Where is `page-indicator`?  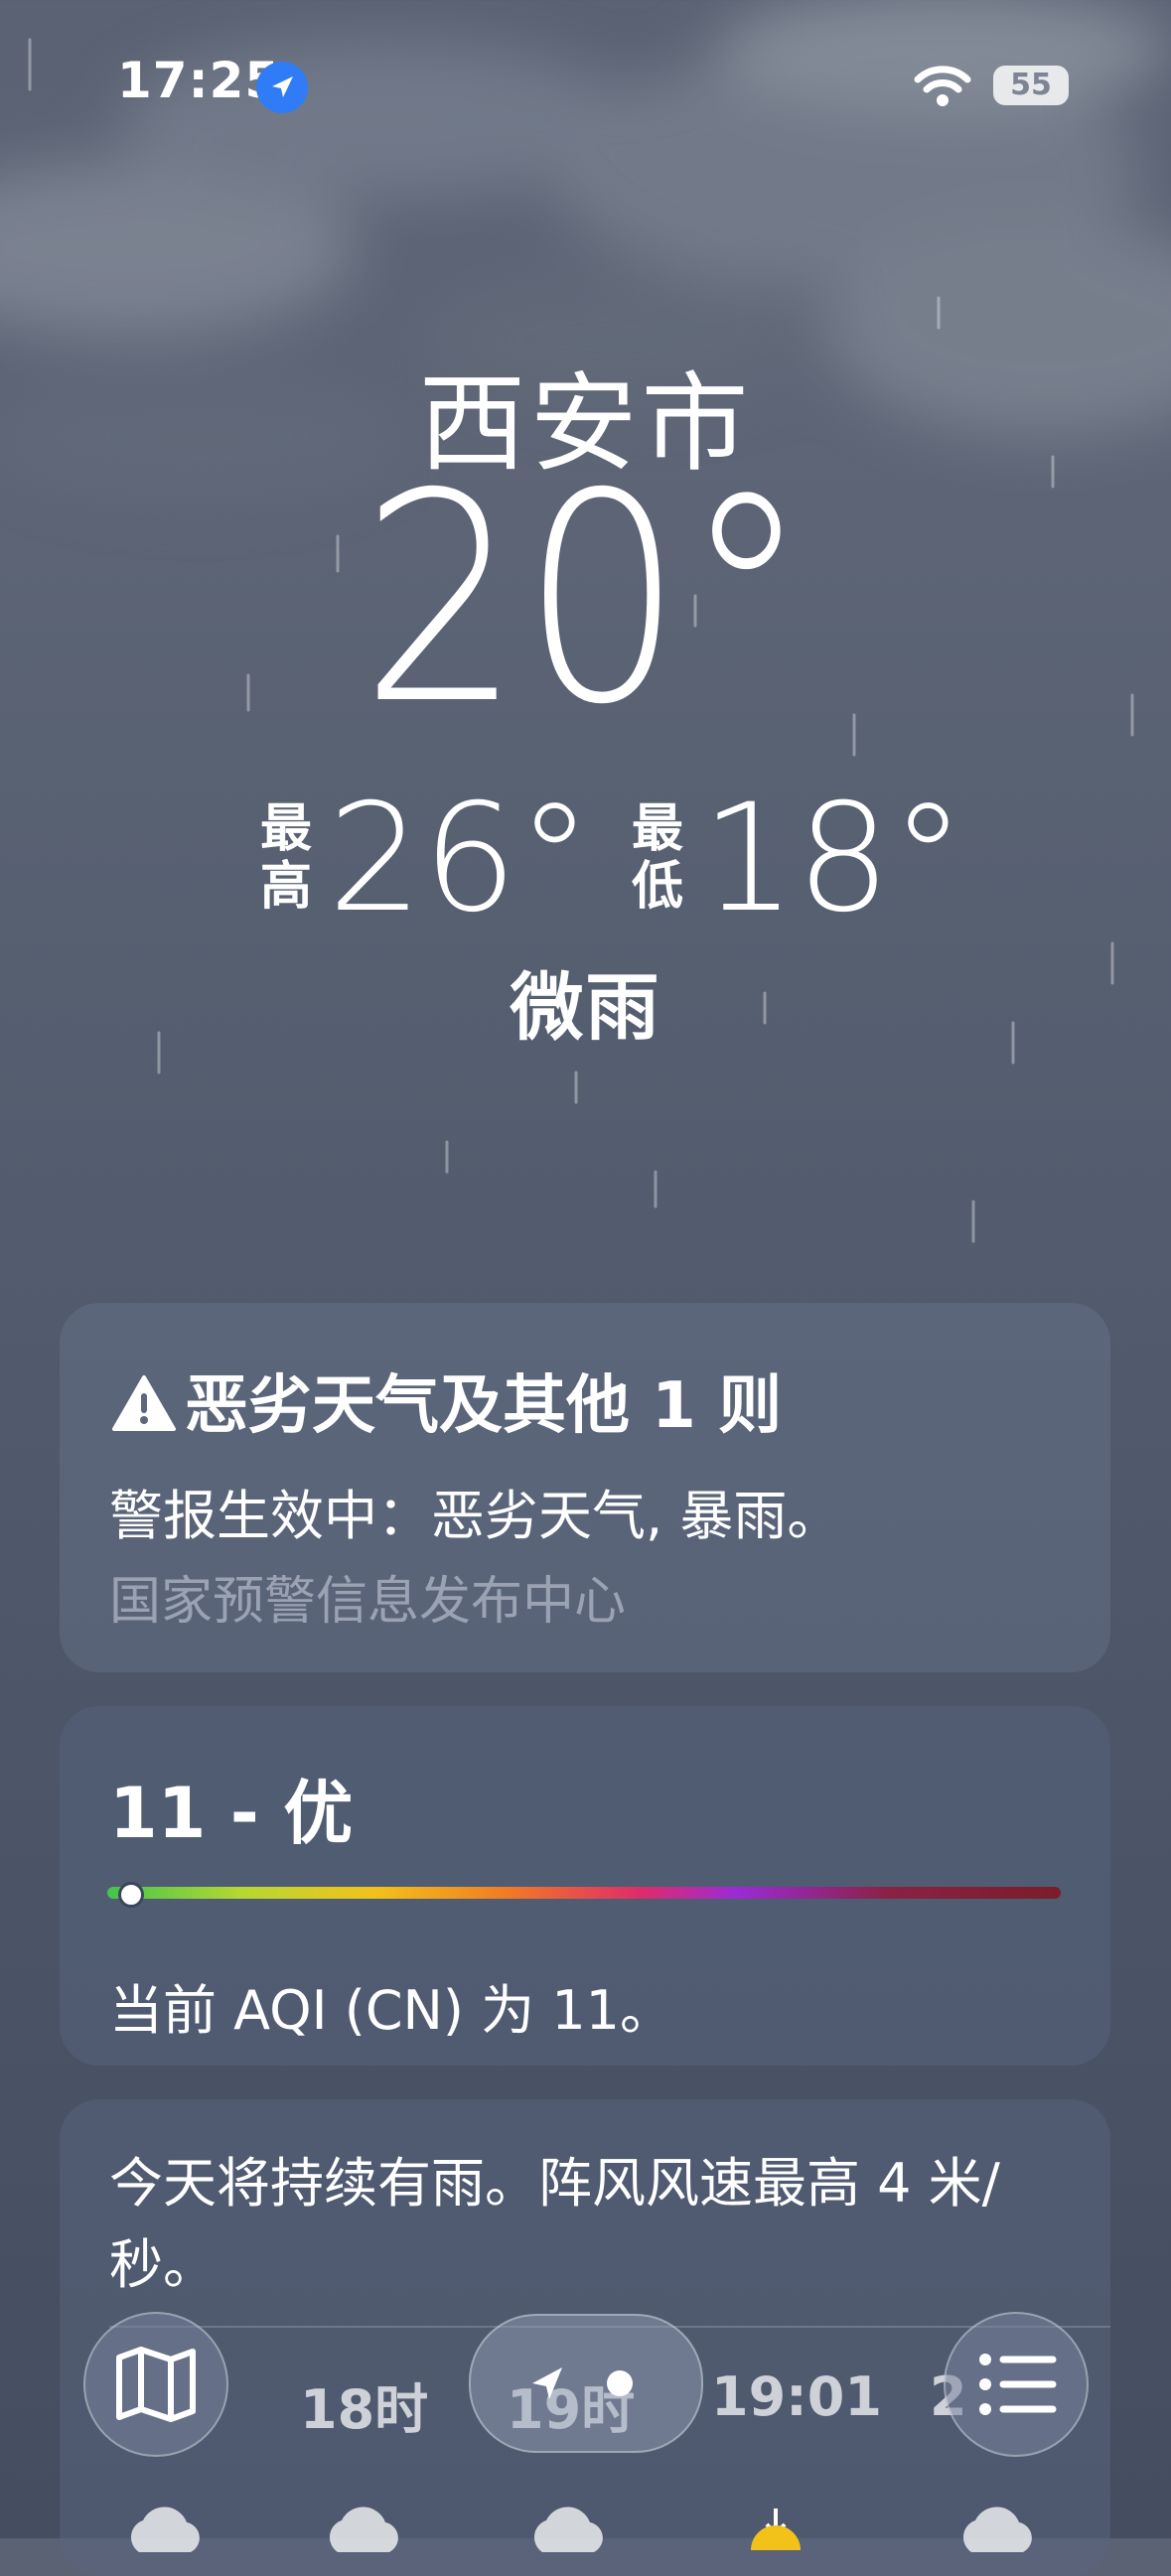
page-indicator is located at coordinates (586, 2383).